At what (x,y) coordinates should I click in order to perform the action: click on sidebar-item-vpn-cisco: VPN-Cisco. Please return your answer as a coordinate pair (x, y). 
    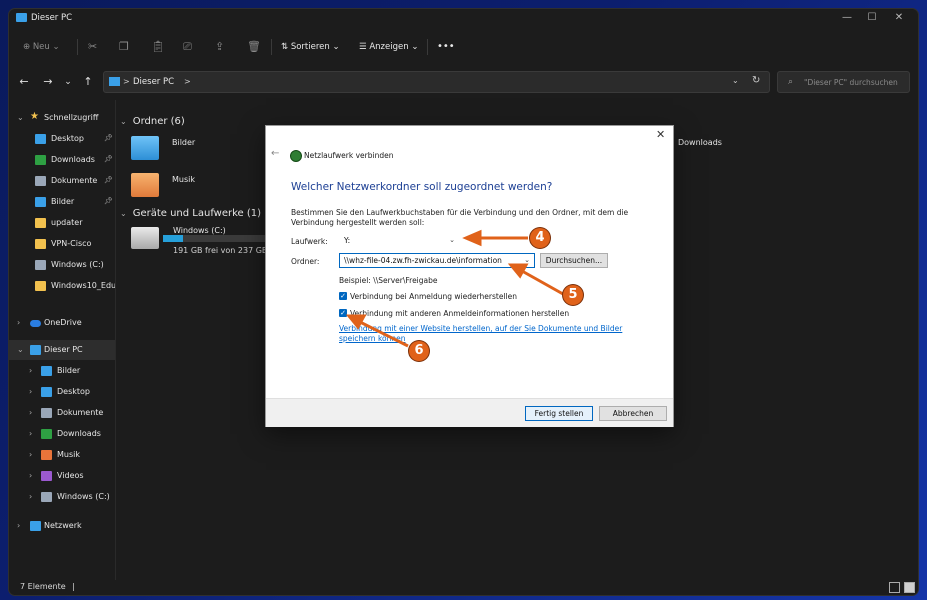
    Looking at the image, I should click on (62, 244).